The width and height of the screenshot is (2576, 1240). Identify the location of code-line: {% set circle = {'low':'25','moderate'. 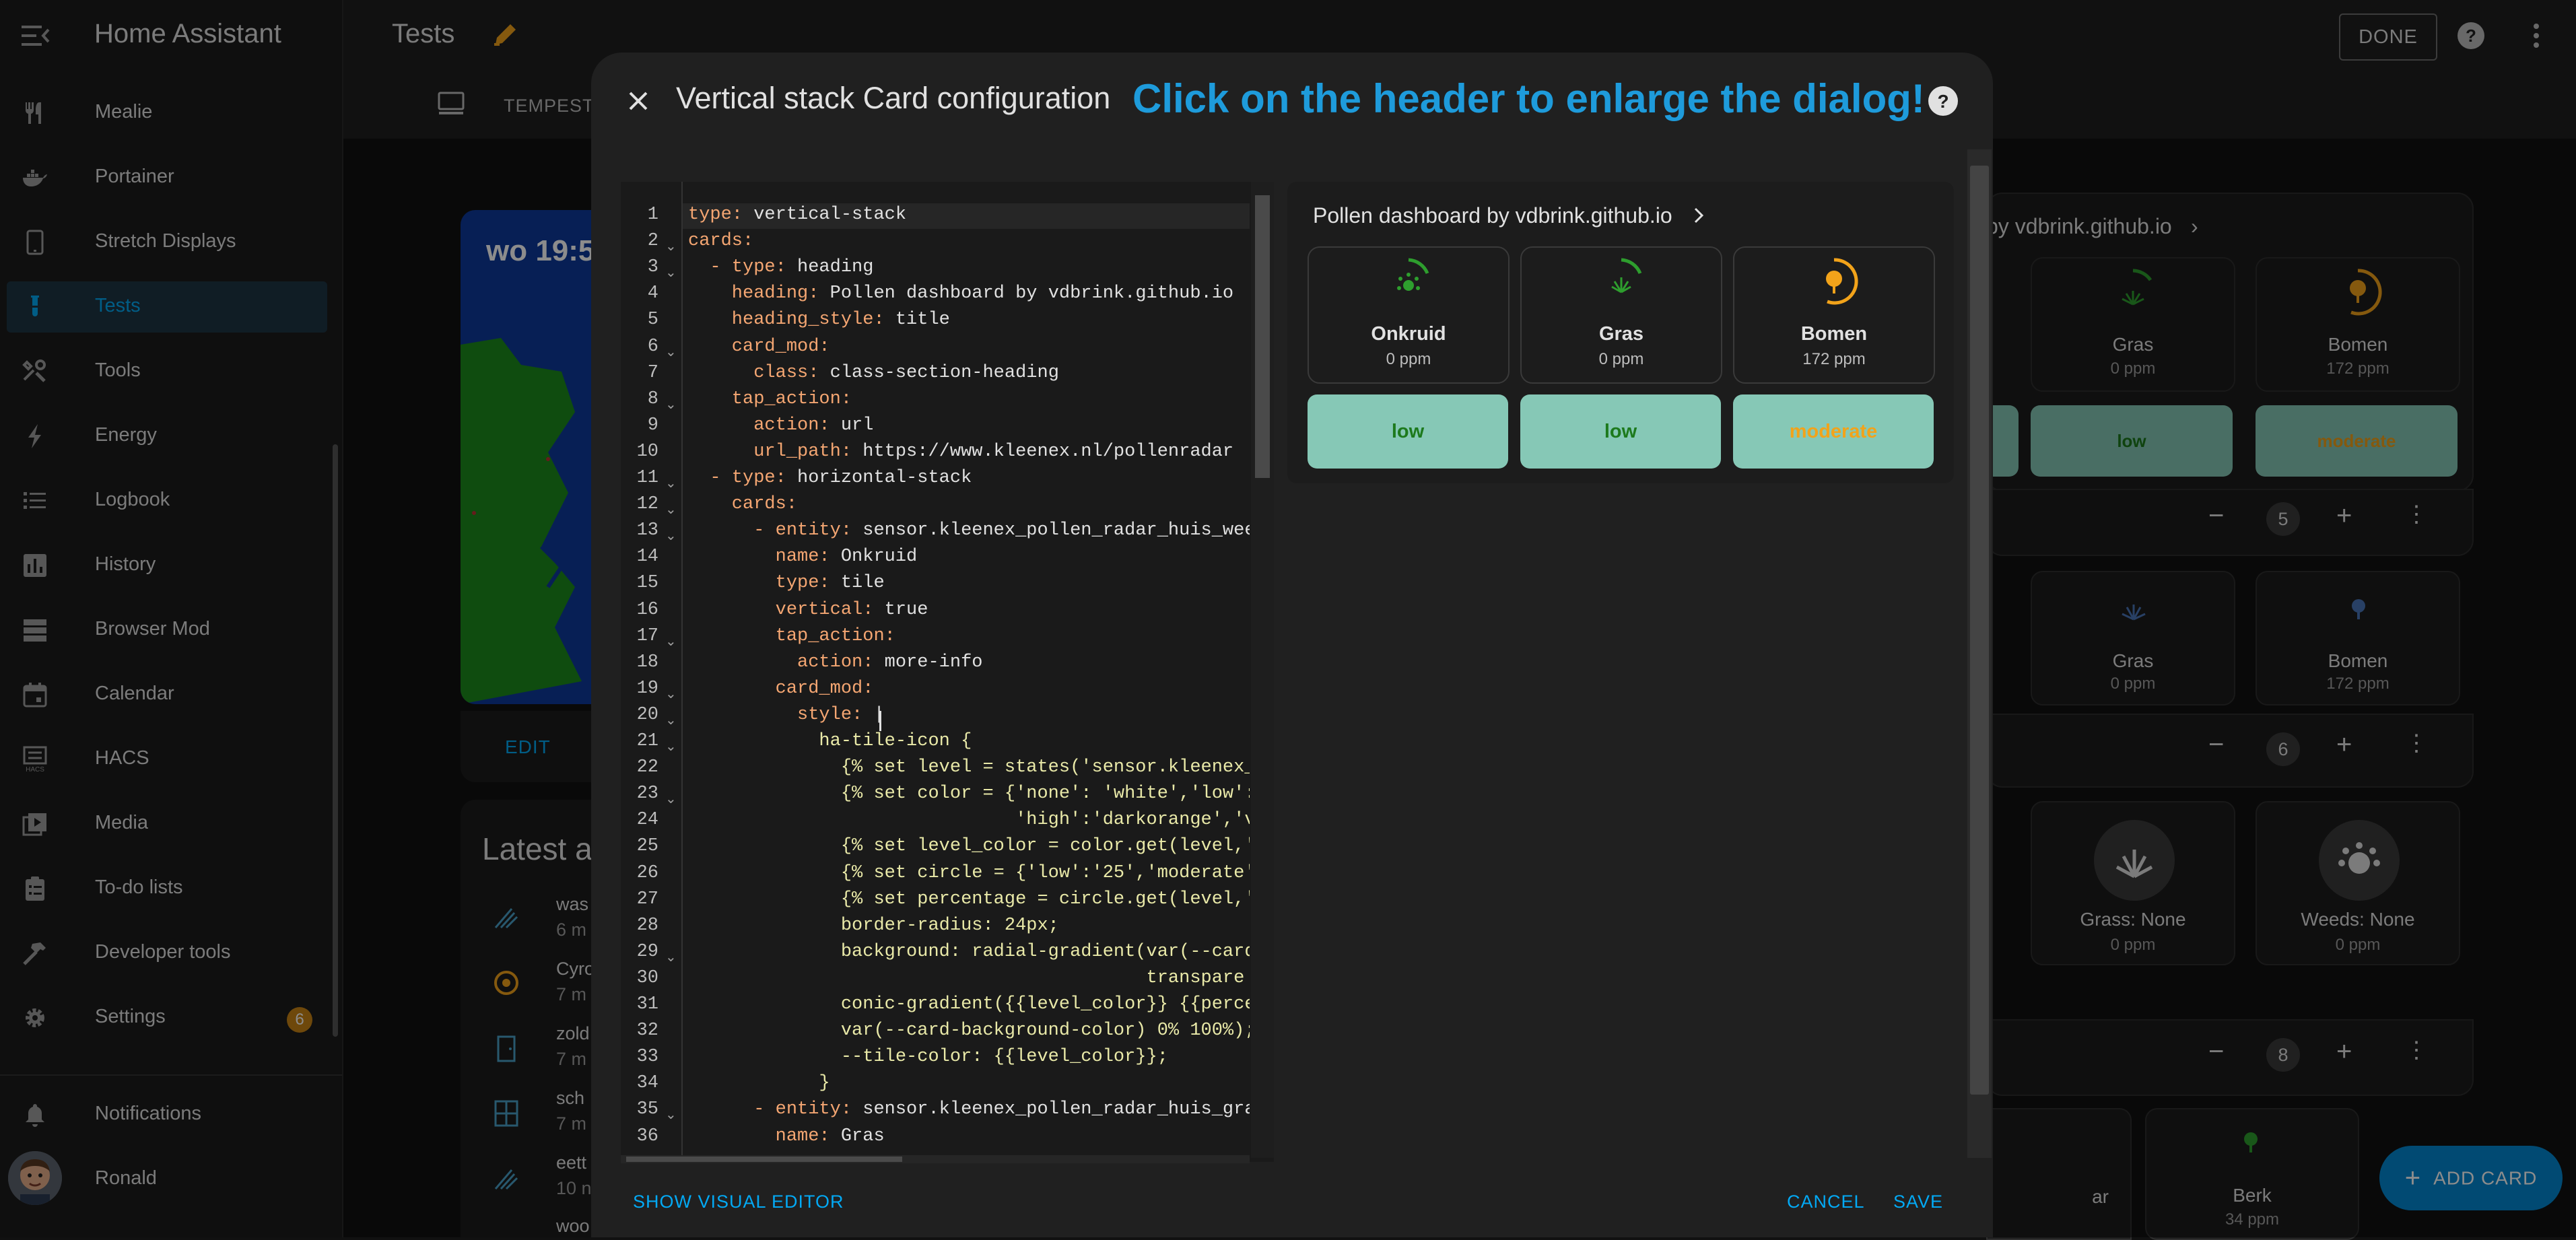
(969, 873).